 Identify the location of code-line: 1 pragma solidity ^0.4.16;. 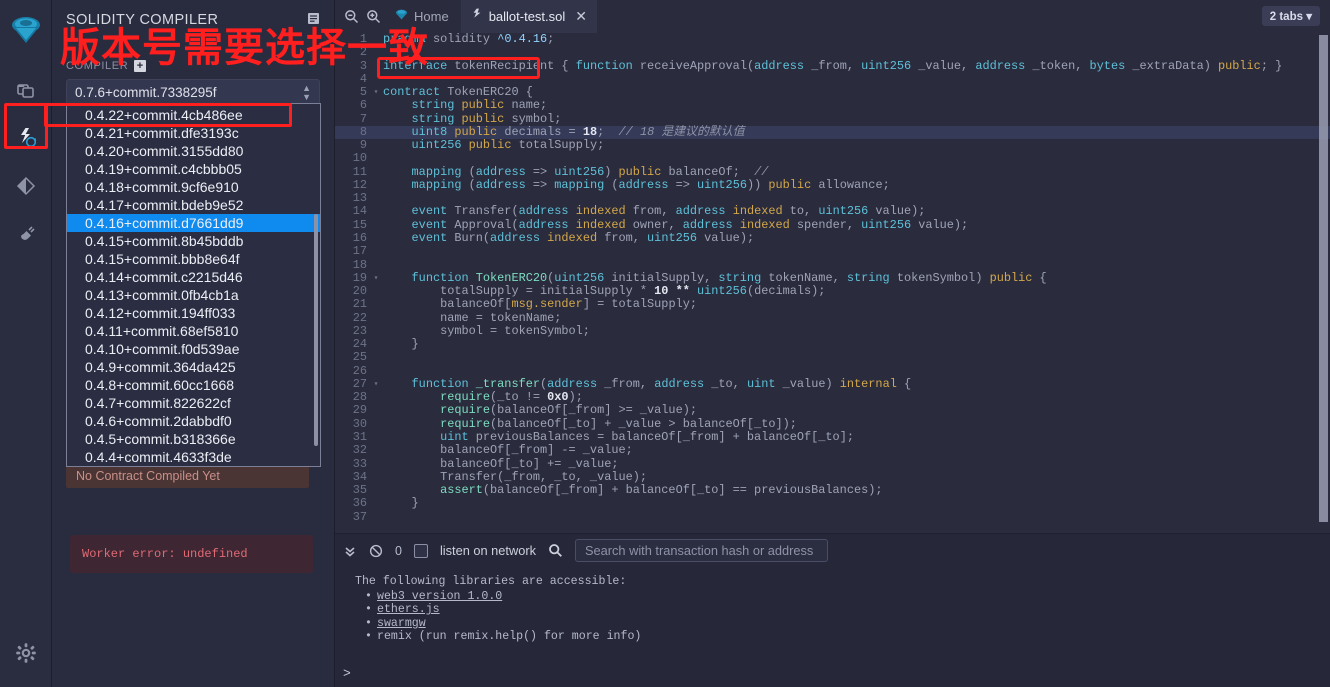
(832, 39).